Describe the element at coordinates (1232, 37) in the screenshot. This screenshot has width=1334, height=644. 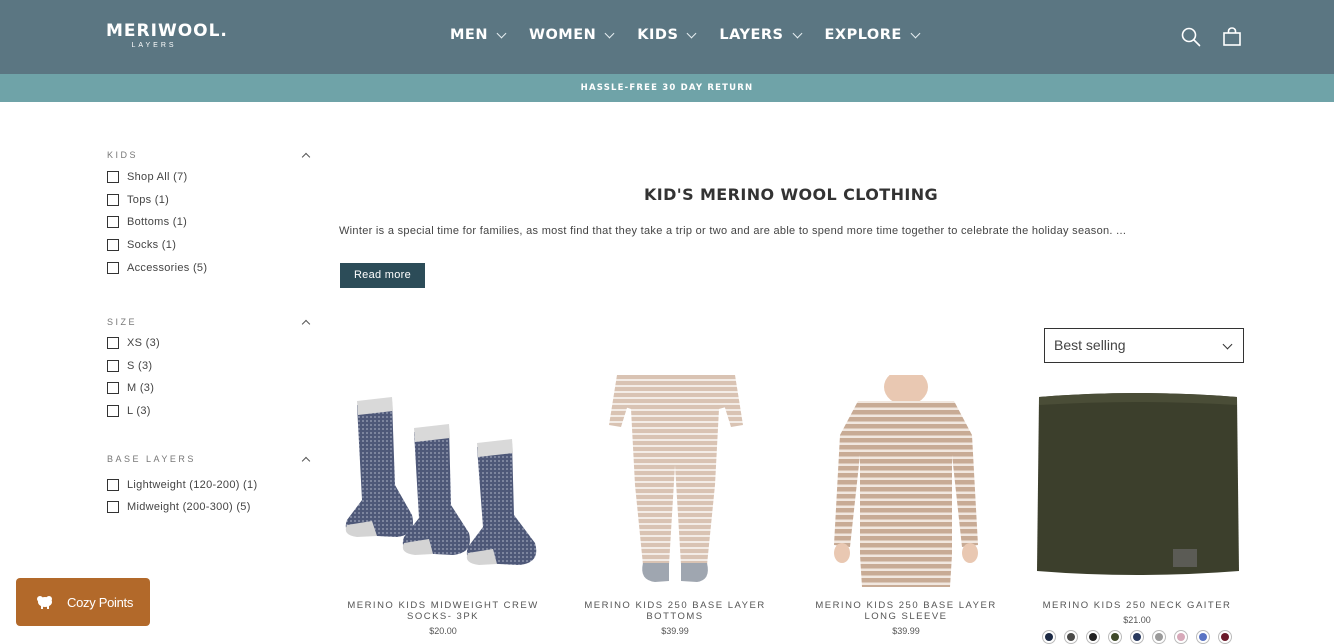
I see `cart-icon` at that location.